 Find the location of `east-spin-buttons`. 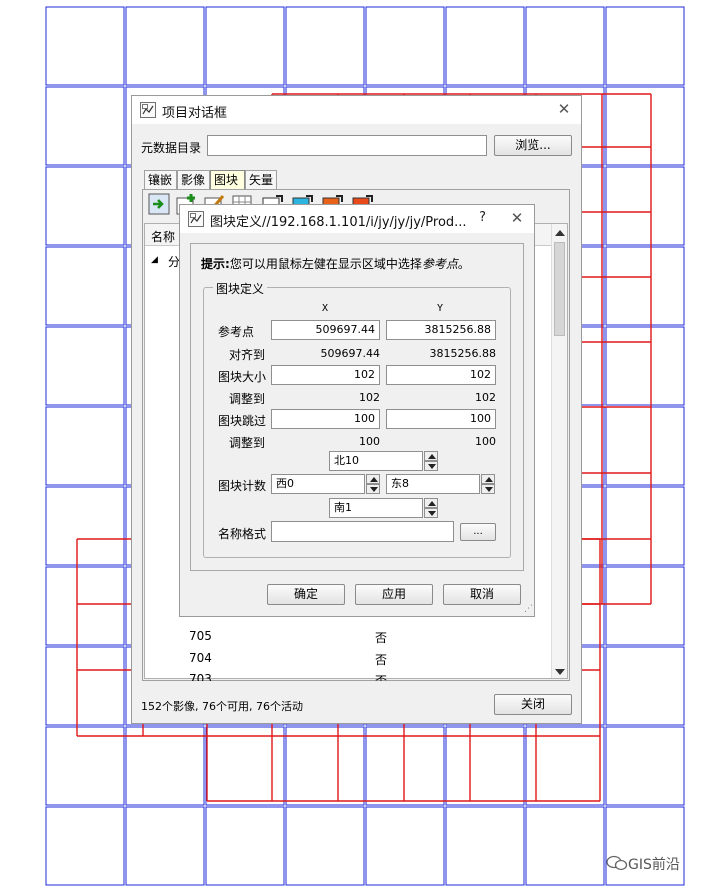

east-spin-buttons is located at coordinates (488, 484).